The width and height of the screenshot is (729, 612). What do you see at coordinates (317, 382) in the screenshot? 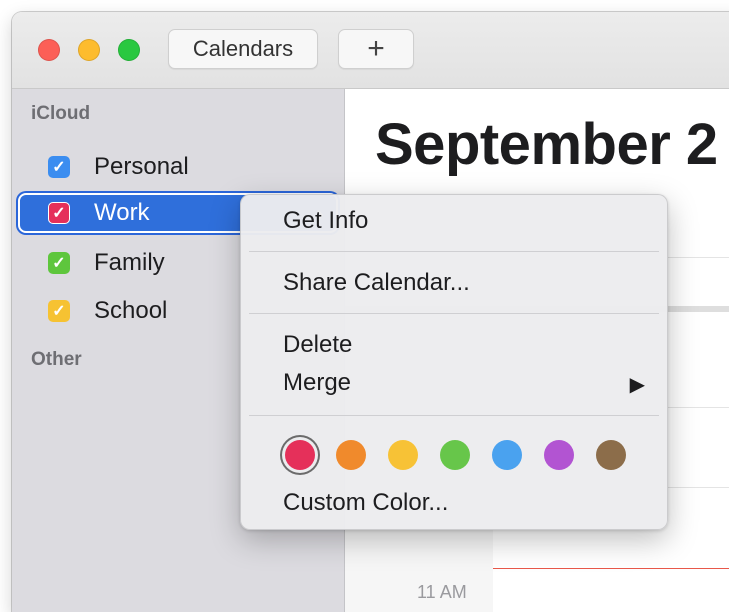
I see `merge-label: Merge` at bounding box center [317, 382].